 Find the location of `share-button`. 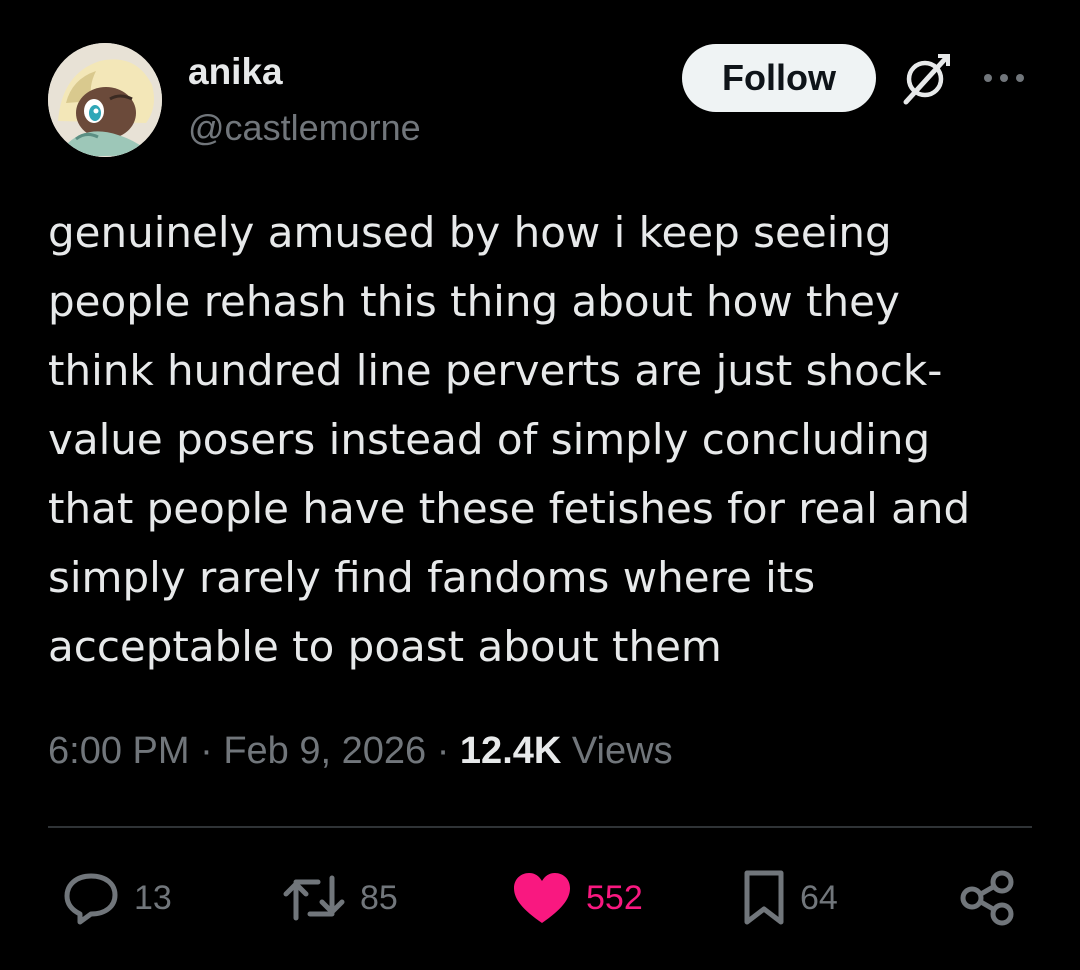

share-button is located at coordinates (987, 898).